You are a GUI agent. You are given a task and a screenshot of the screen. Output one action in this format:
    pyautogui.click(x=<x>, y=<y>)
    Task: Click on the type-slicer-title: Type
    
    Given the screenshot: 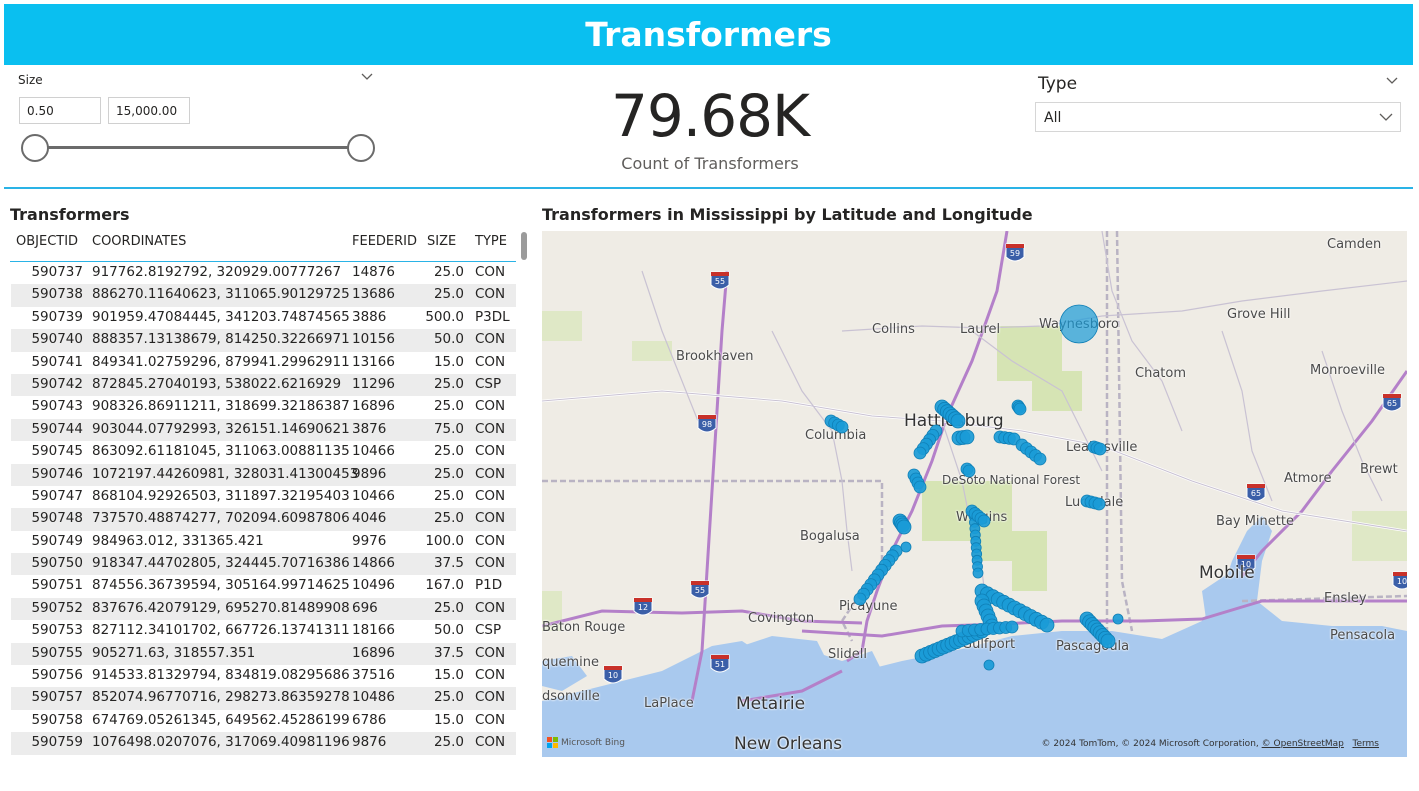 What is the action you would take?
    pyautogui.click(x=1058, y=84)
    